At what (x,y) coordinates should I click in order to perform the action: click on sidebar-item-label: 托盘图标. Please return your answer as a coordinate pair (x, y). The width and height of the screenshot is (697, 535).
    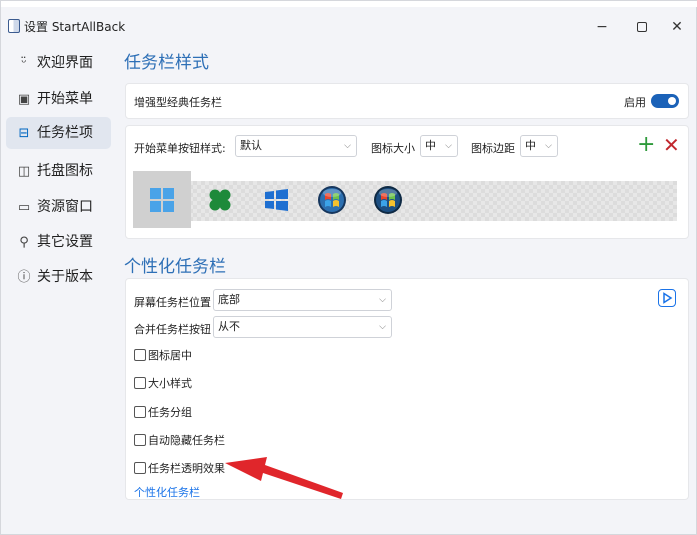
    Looking at the image, I should click on (65, 171).